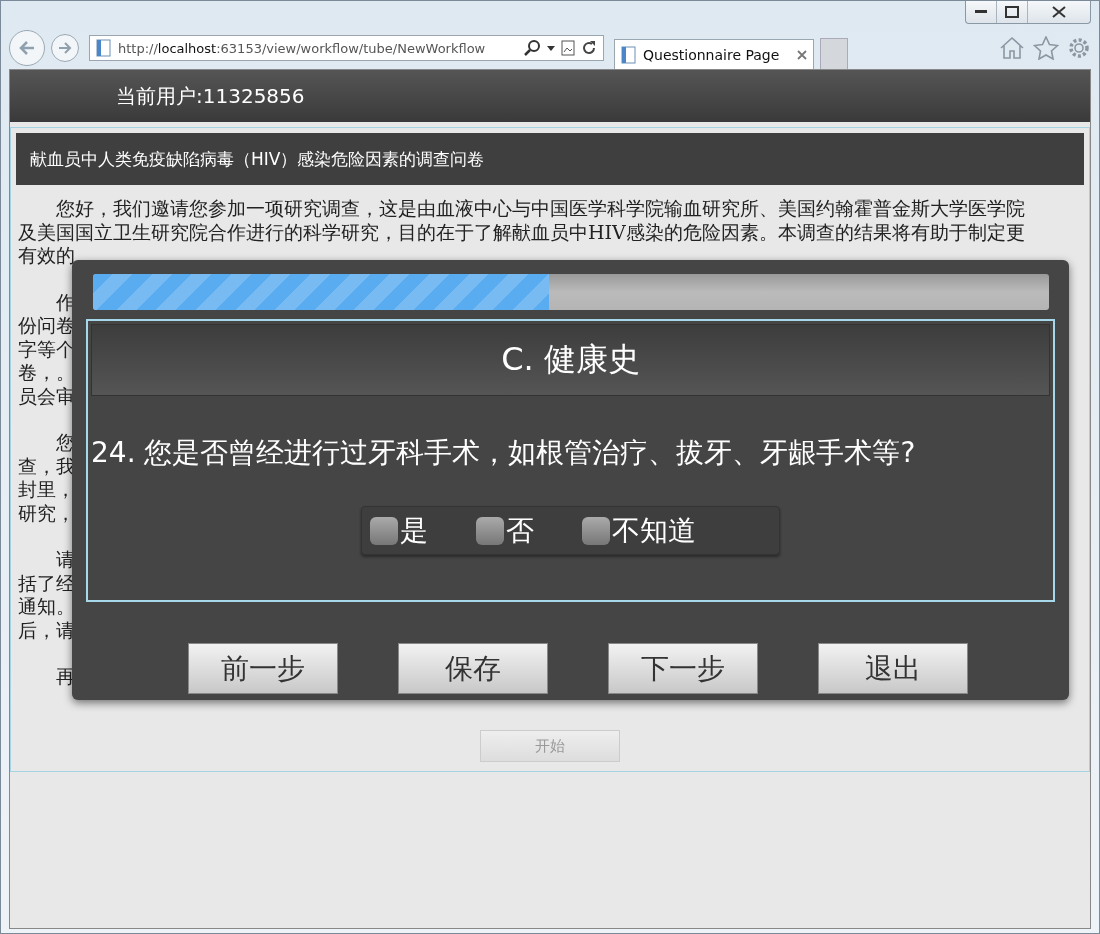 This screenshot has height=934, width=1100. Describe the element at coordinates (257, 159) in the screenshot. I see `questionnaire-title: 献血员中人类免疫缺陷病毒（HIV）感染危险因素的调查问卷` at that location.